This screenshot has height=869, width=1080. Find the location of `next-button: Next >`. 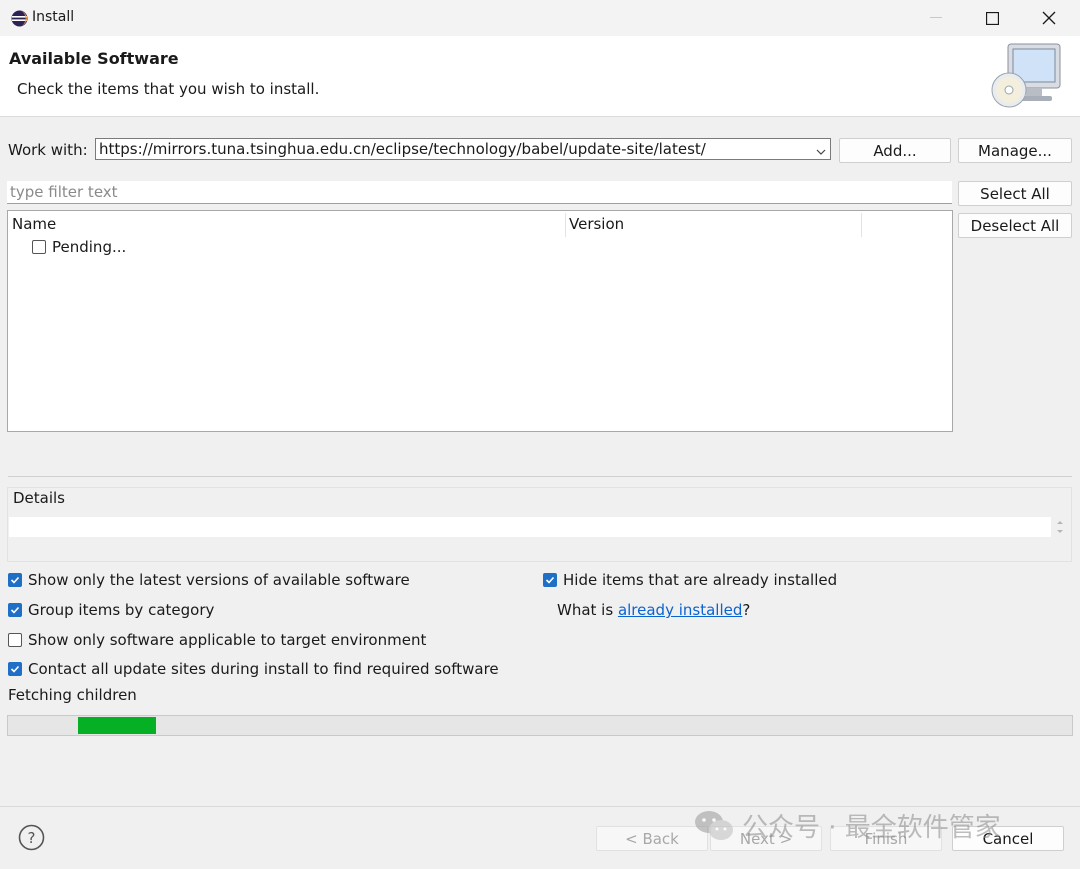

next-button: Next > is located at coordinates (766, 838).